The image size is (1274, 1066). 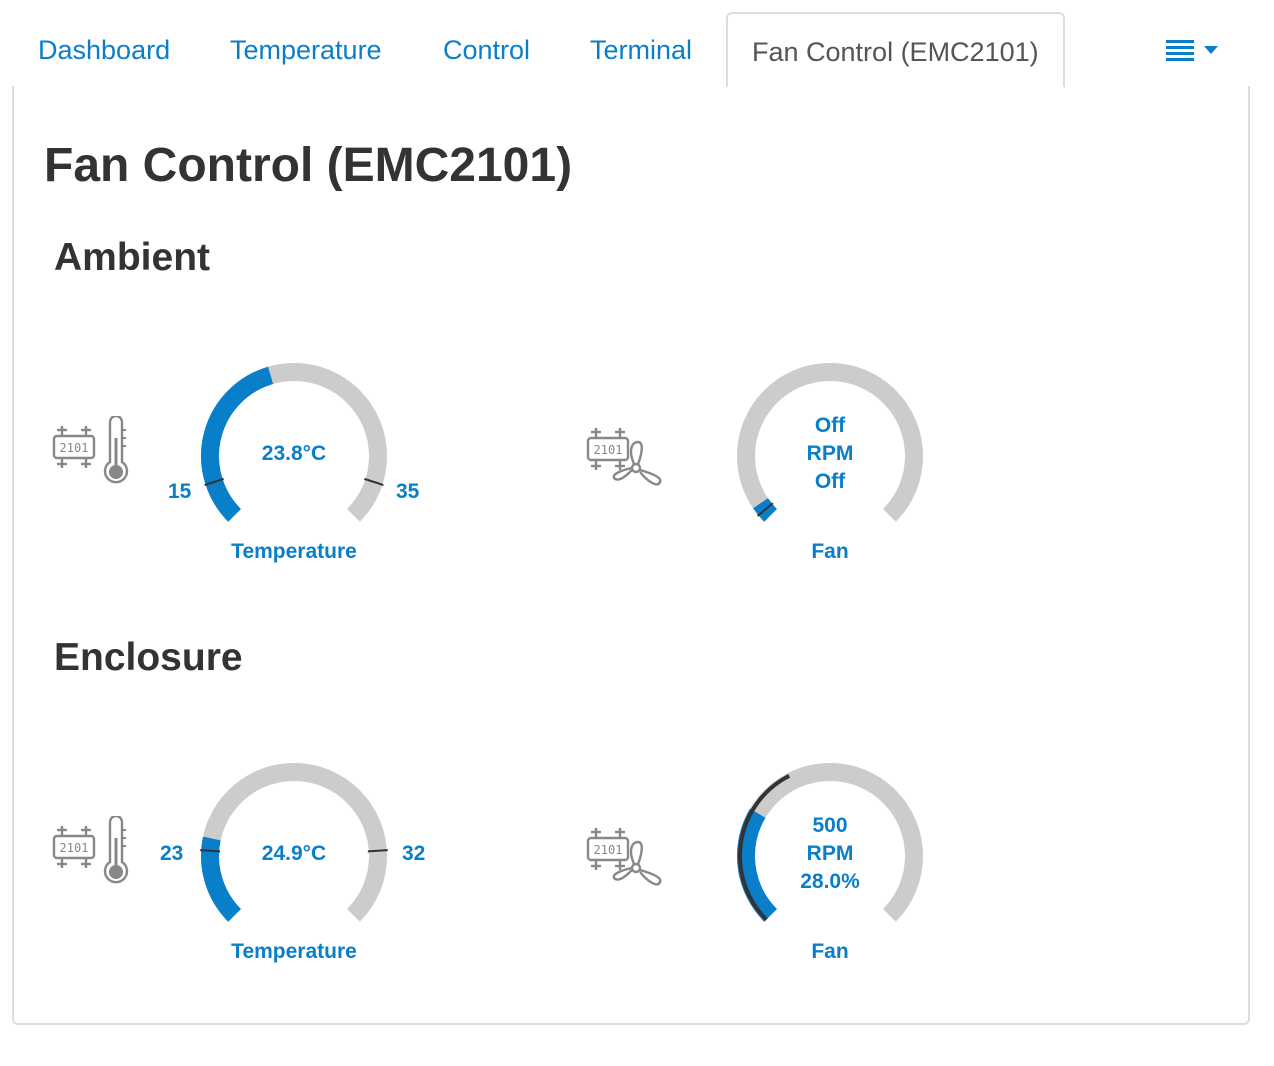 What do you see at coordinates (830, 425) in the screenshot?
I see `ambient-fan-rpm: Off` at bounding box center [830, 425].